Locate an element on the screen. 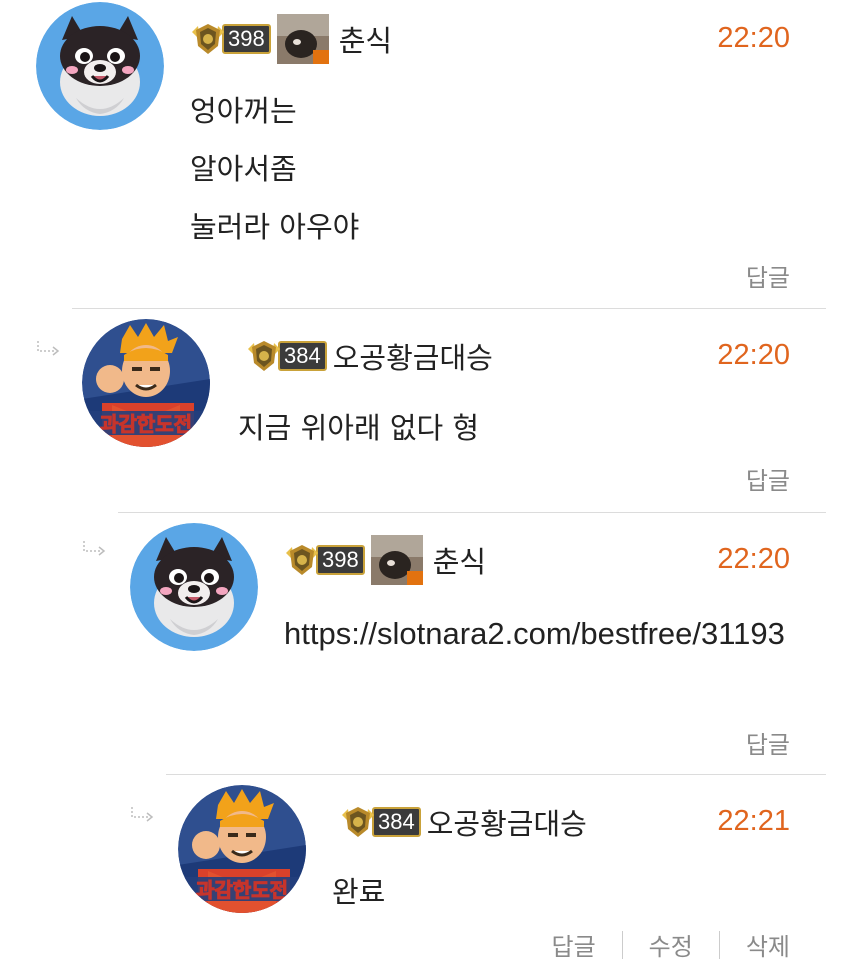 Image resolution: width=850 pixels, height=974 pixels. comment-body: 엉아꺼는 알아서좀 눌러라 아우야 is located at coordinates (275, 169).